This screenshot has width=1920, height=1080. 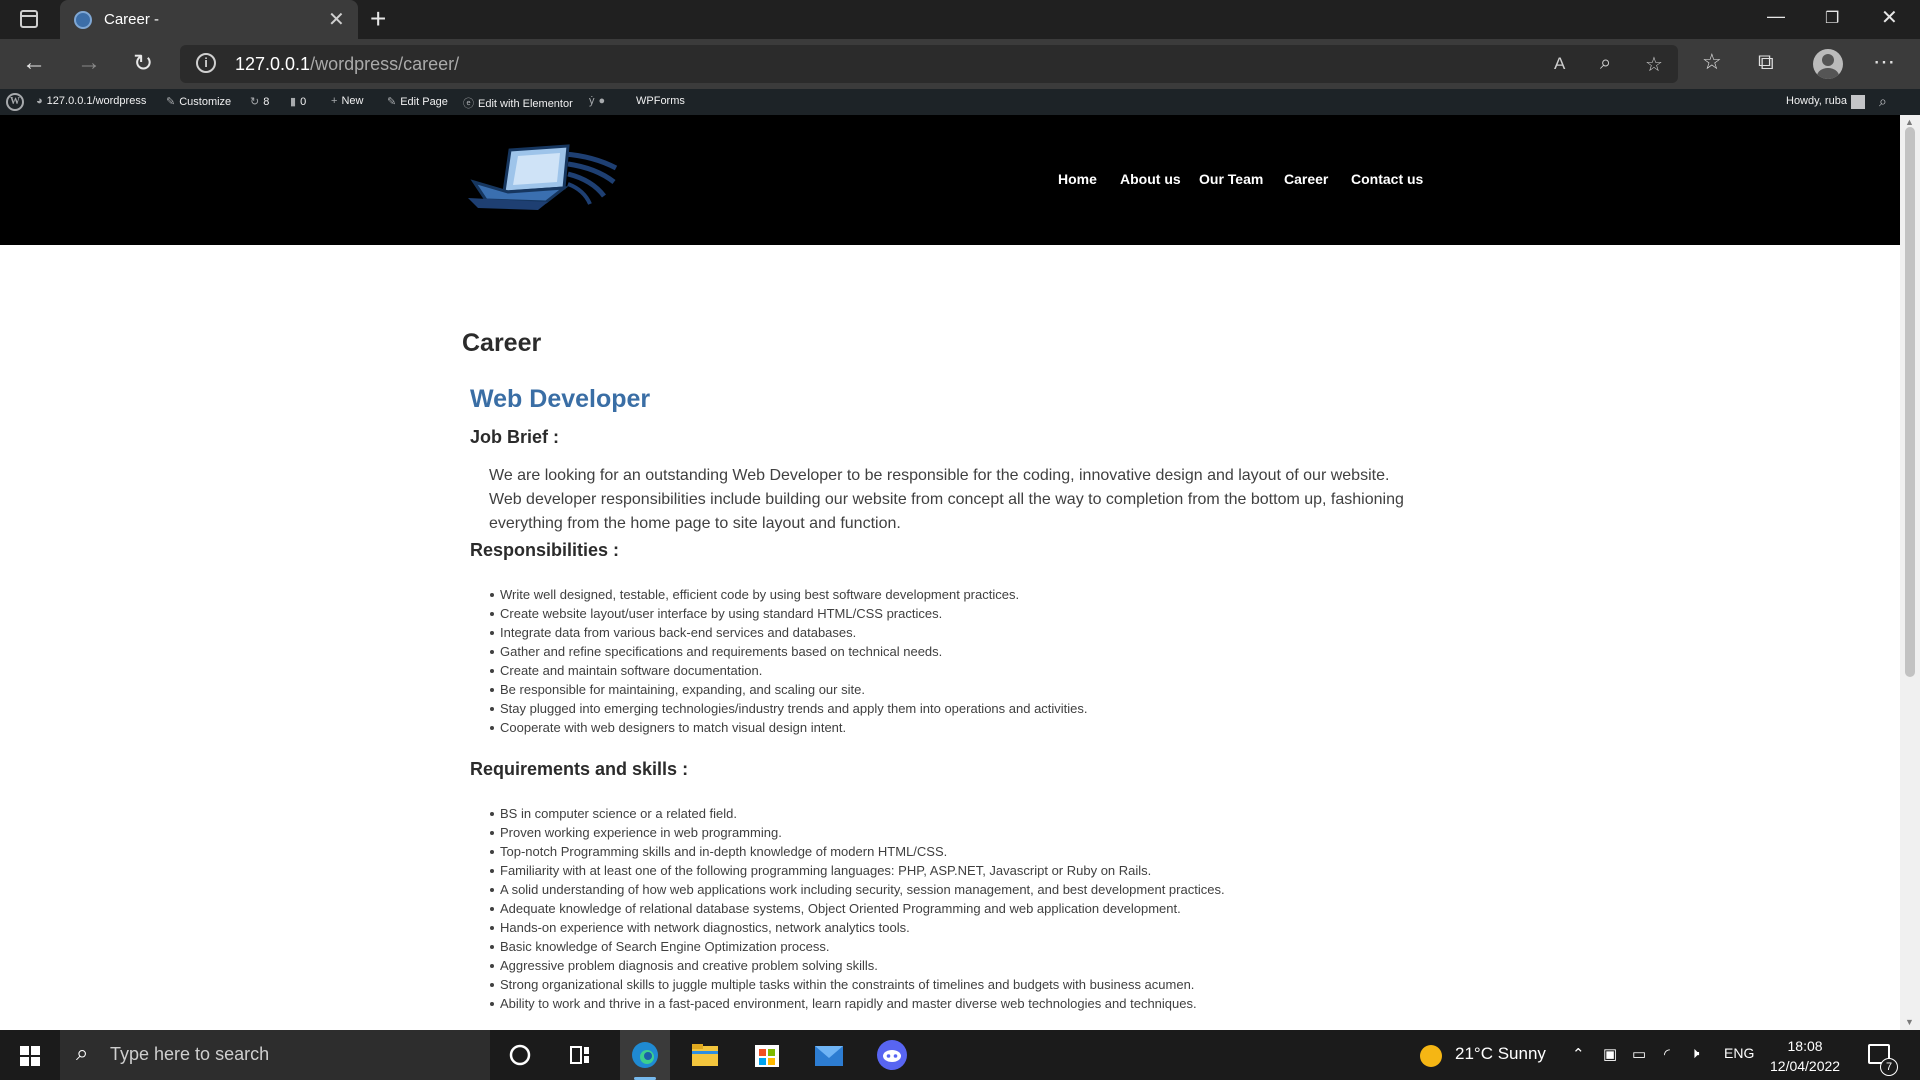 What do you see at coordinates (520, 1055) in the screenshot?
I see `cortana-icon` at bounding box center [520, 1055].